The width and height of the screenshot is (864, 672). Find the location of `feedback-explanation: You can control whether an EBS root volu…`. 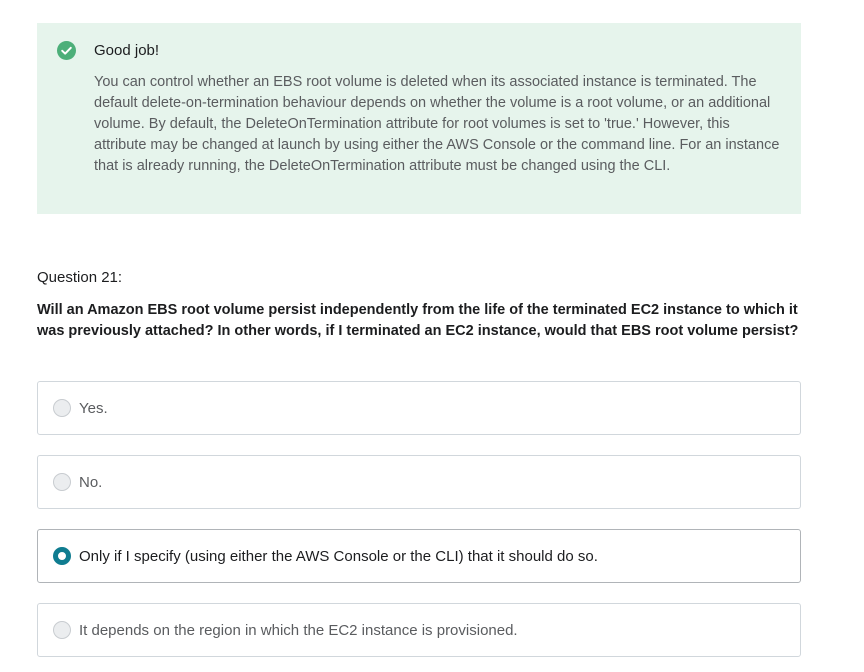

feedback-explanation: You can control whether an EBS root volu… is located at coordinates (437, 124).